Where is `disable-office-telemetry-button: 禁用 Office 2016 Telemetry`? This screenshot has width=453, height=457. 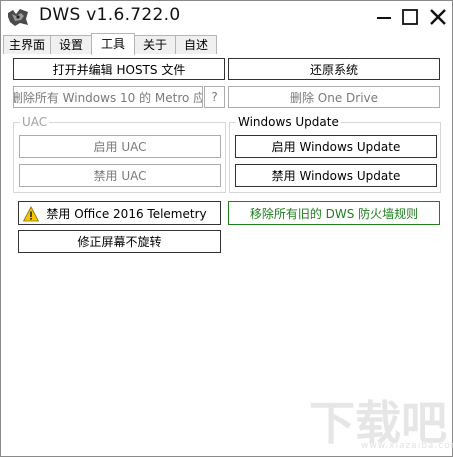 disable-office-telemetry-button: 禁用 Office 2016 Telemetry is located at coordinates (119, 213).